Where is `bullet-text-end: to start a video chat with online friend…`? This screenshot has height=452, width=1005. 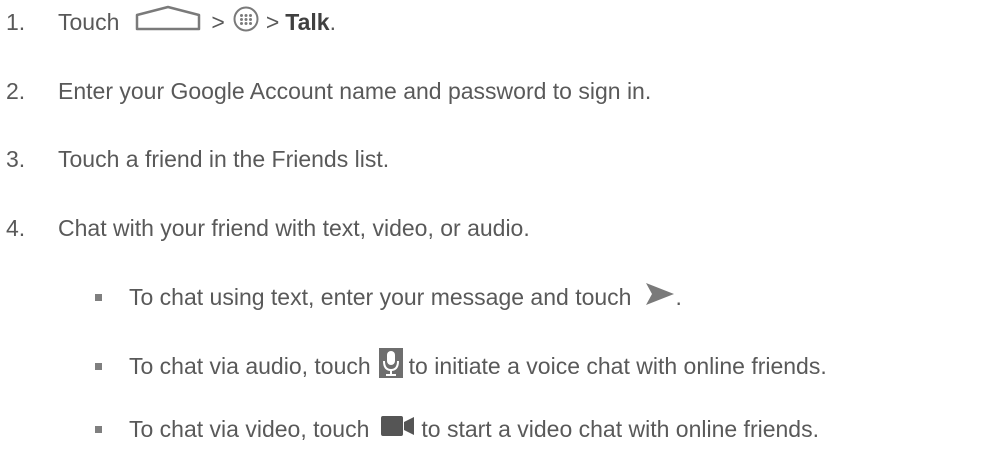 bullet-text-end: to start a video chat with online friend… is located at coordinates (620, 428).